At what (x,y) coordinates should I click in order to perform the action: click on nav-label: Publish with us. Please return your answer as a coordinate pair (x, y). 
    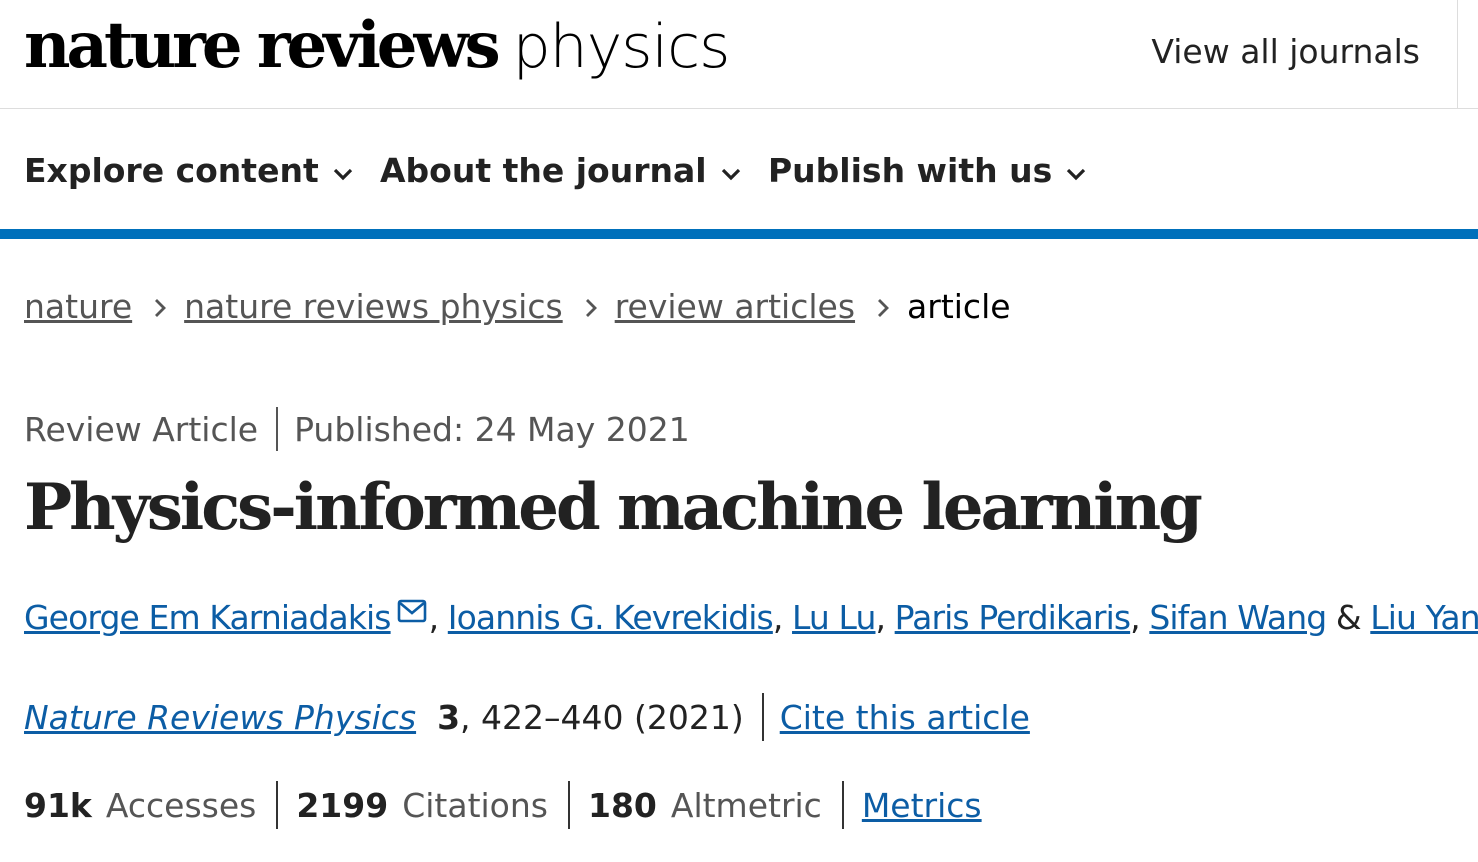
    Looking at the image, I should click on (910, 170).